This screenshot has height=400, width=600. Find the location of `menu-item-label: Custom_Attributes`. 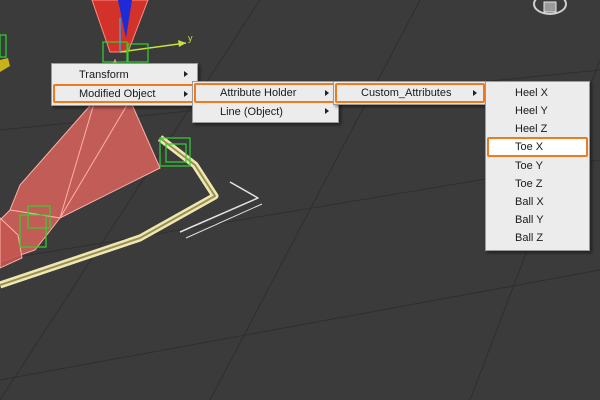

menu-item-label: Custom_Attributes is located at coordinates (406, 93).